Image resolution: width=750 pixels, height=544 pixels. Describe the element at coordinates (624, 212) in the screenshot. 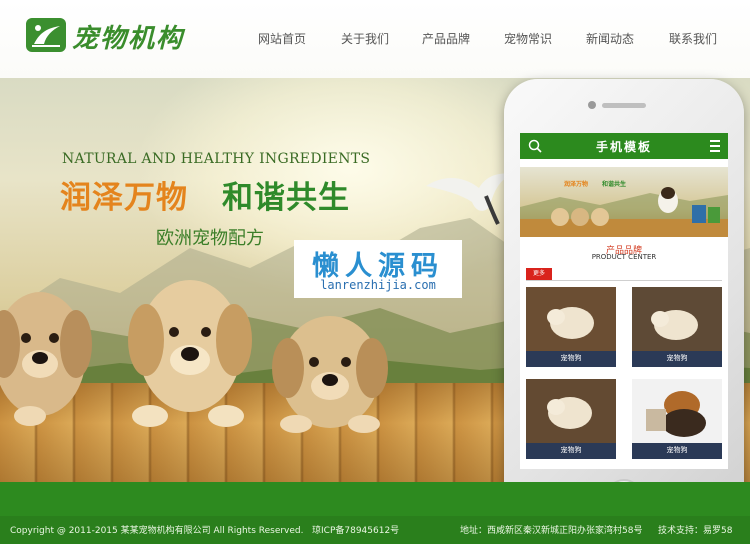

I see `mobile-banner-illustration` at that location.